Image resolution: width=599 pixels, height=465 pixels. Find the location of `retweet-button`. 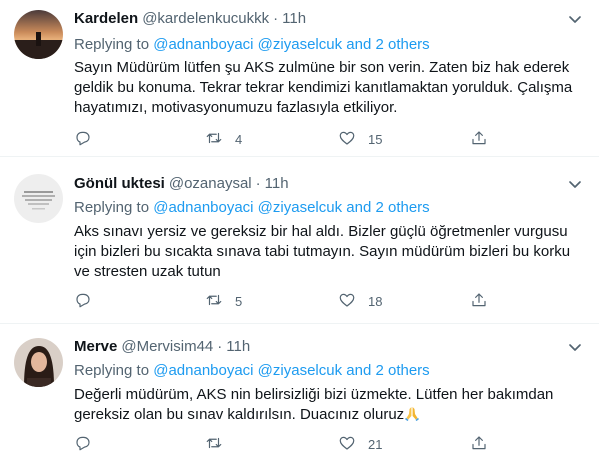

retweet-button is located at coordinates (220, 444).